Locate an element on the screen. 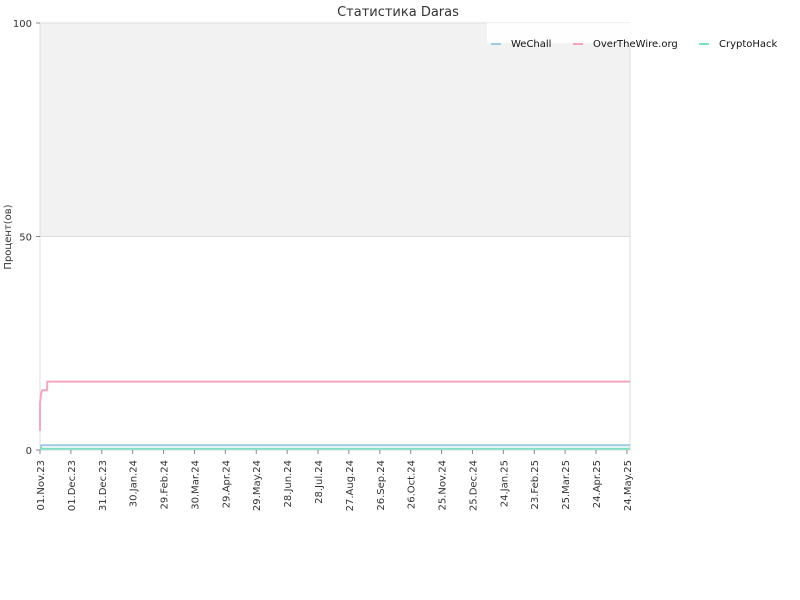 The image size is (800, 600). x-tick-label: 01.Dec.23 is located at coordinates (72, 485).